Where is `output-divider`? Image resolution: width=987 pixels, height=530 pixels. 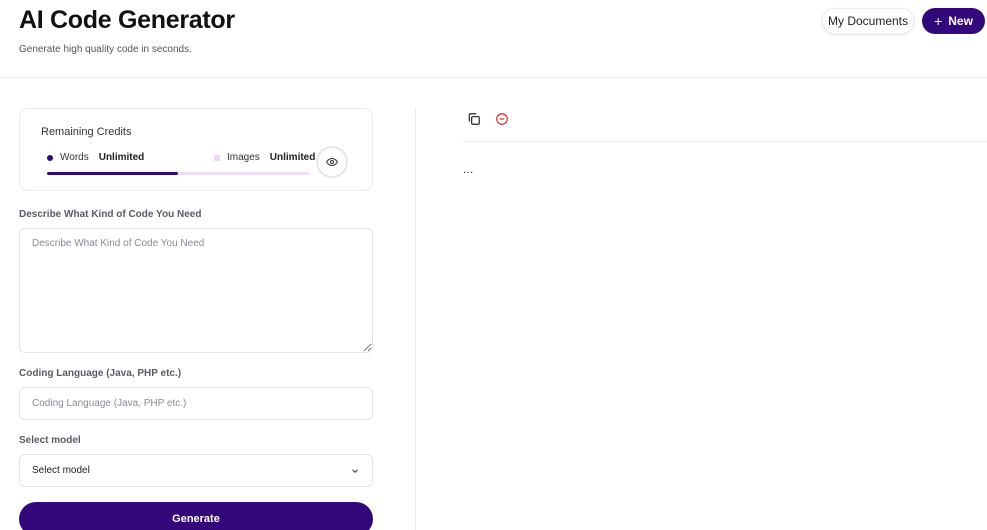 output-divider is located at coordinates (725, 141).